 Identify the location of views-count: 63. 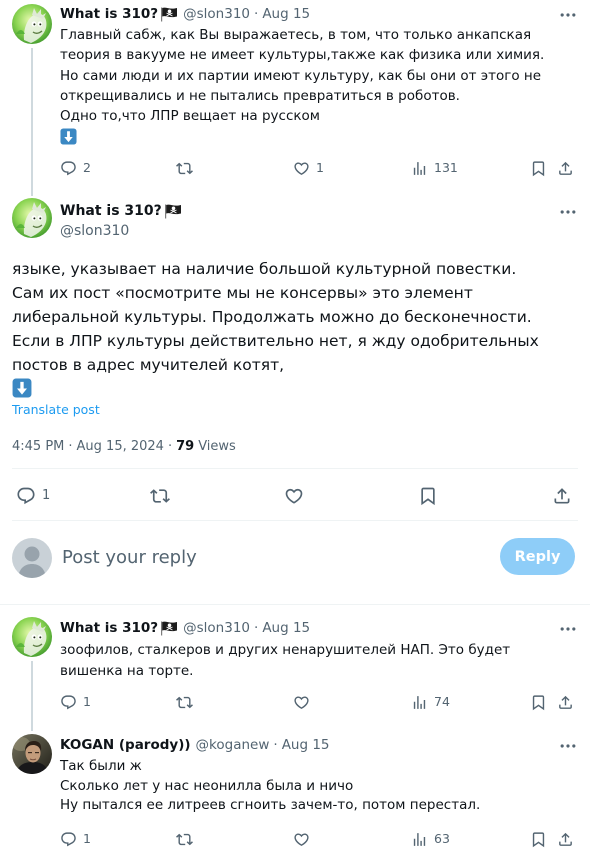
(442, 839).